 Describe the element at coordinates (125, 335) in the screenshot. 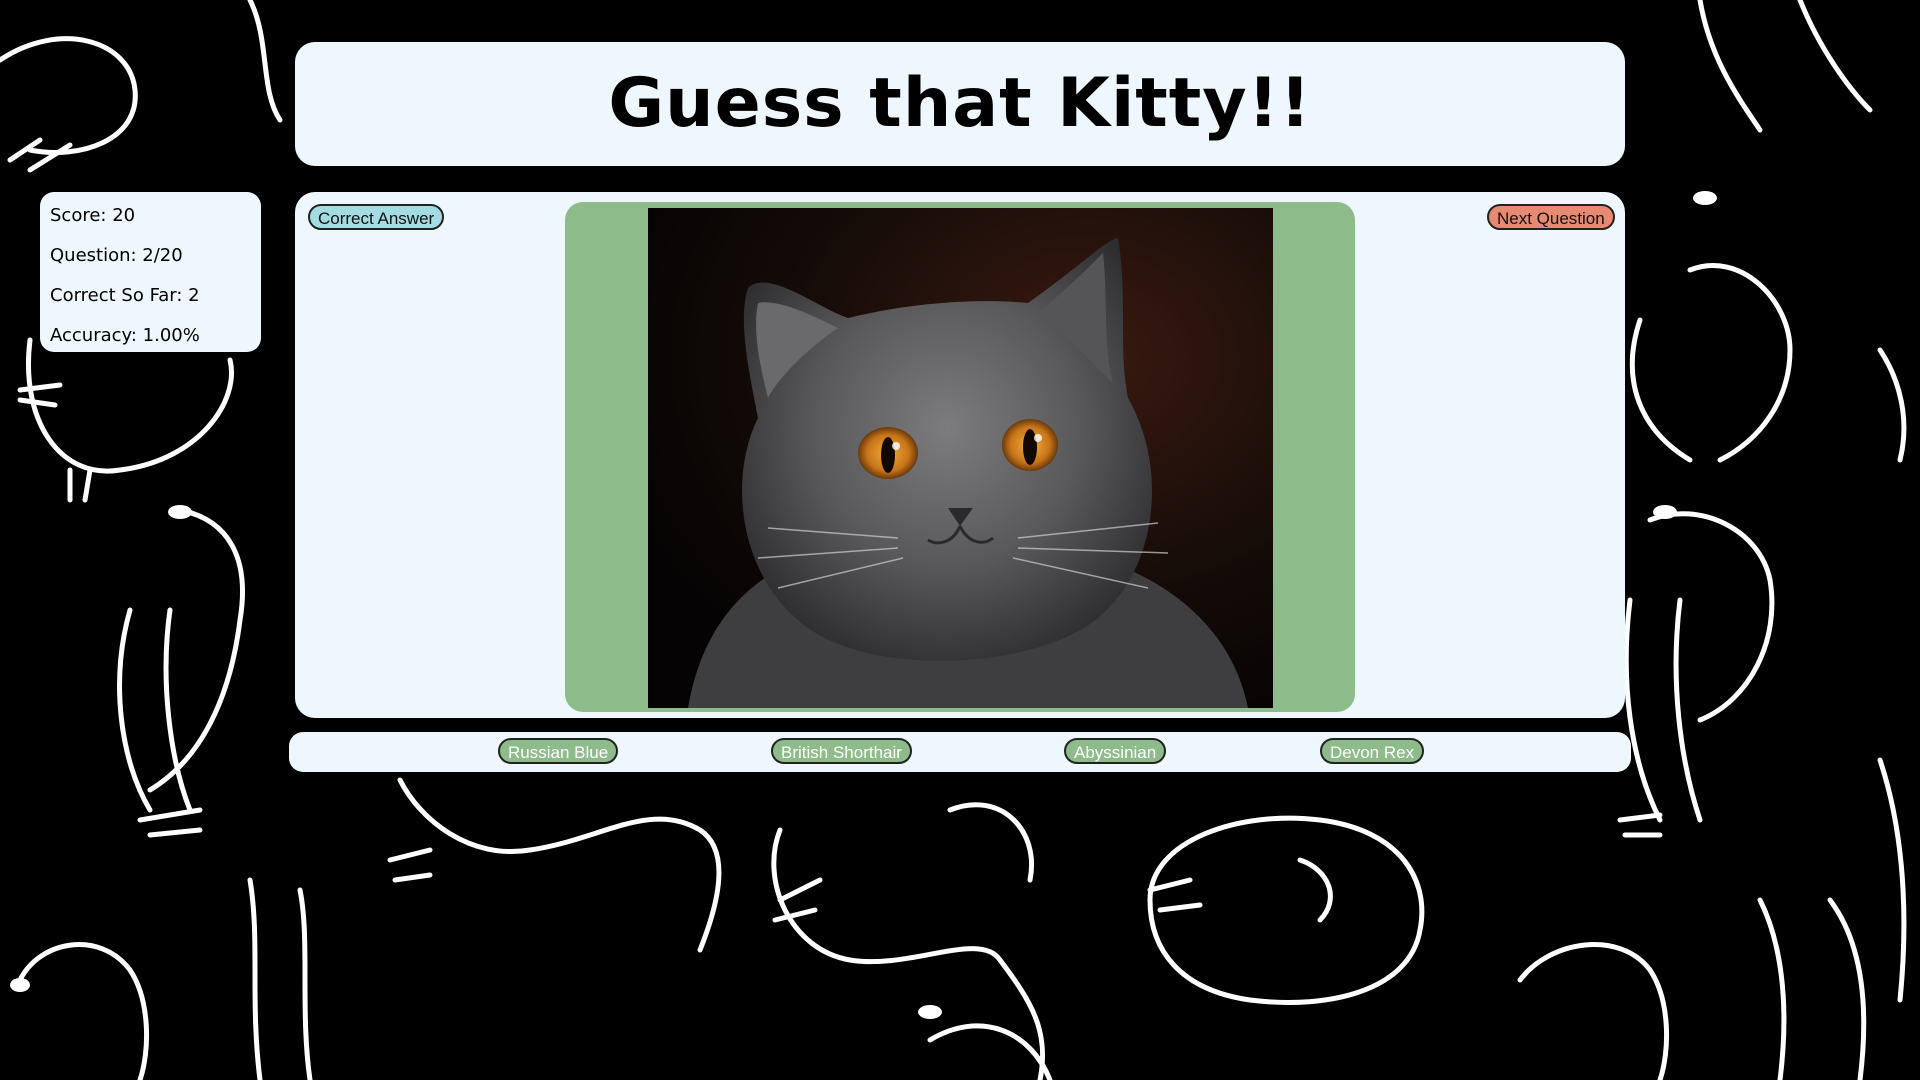

I see `accuracy-stat: Accuracy: 1.00%` at that location.